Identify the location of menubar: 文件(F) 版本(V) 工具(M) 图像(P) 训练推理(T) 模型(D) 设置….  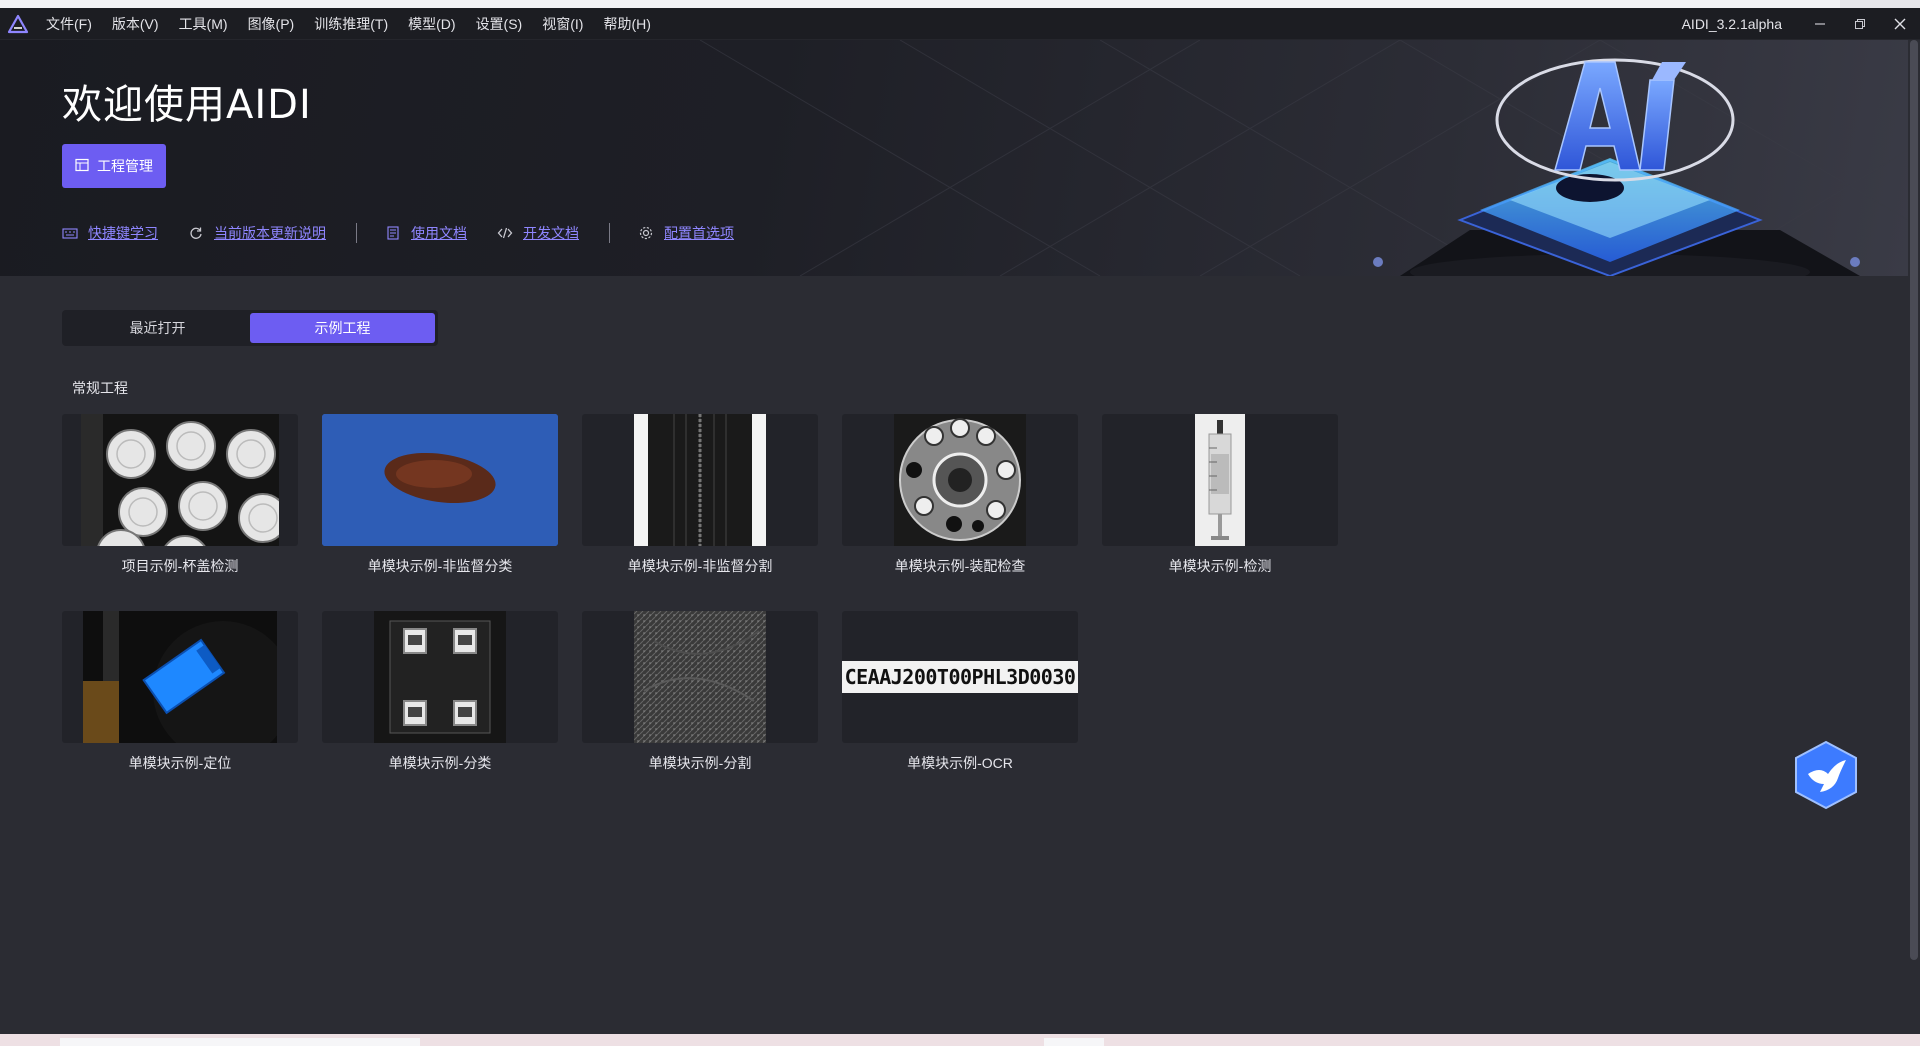
(960, 24).